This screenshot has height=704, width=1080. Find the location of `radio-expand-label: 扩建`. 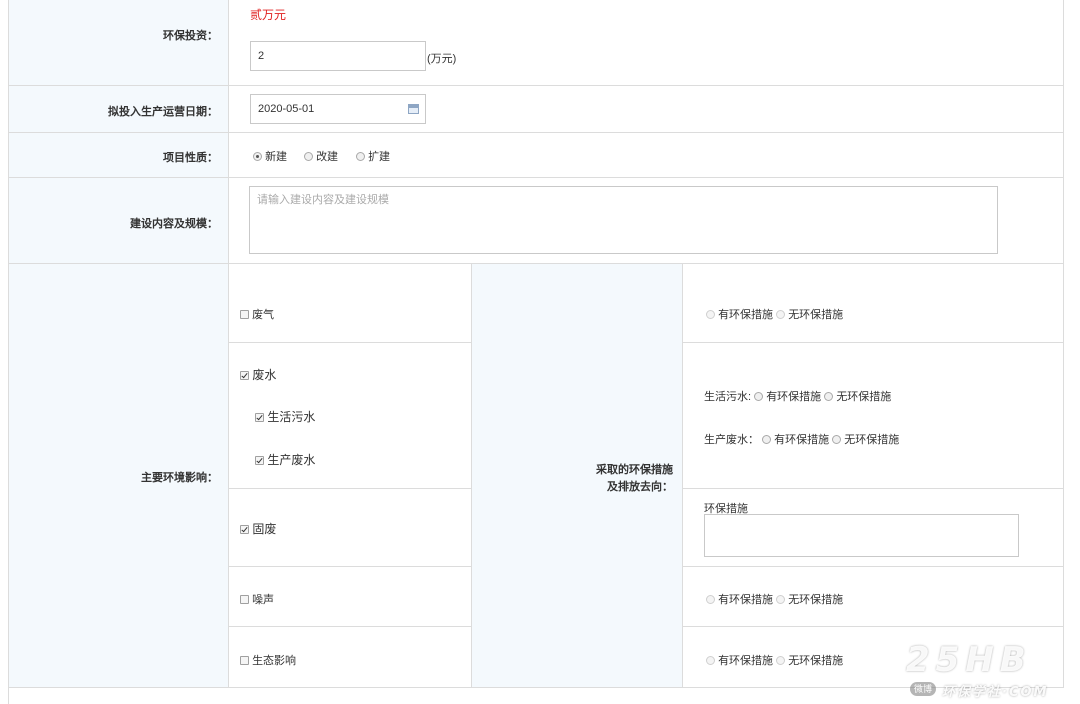

radio-expand-label: 扩建 is located at coordinates (379, 157).